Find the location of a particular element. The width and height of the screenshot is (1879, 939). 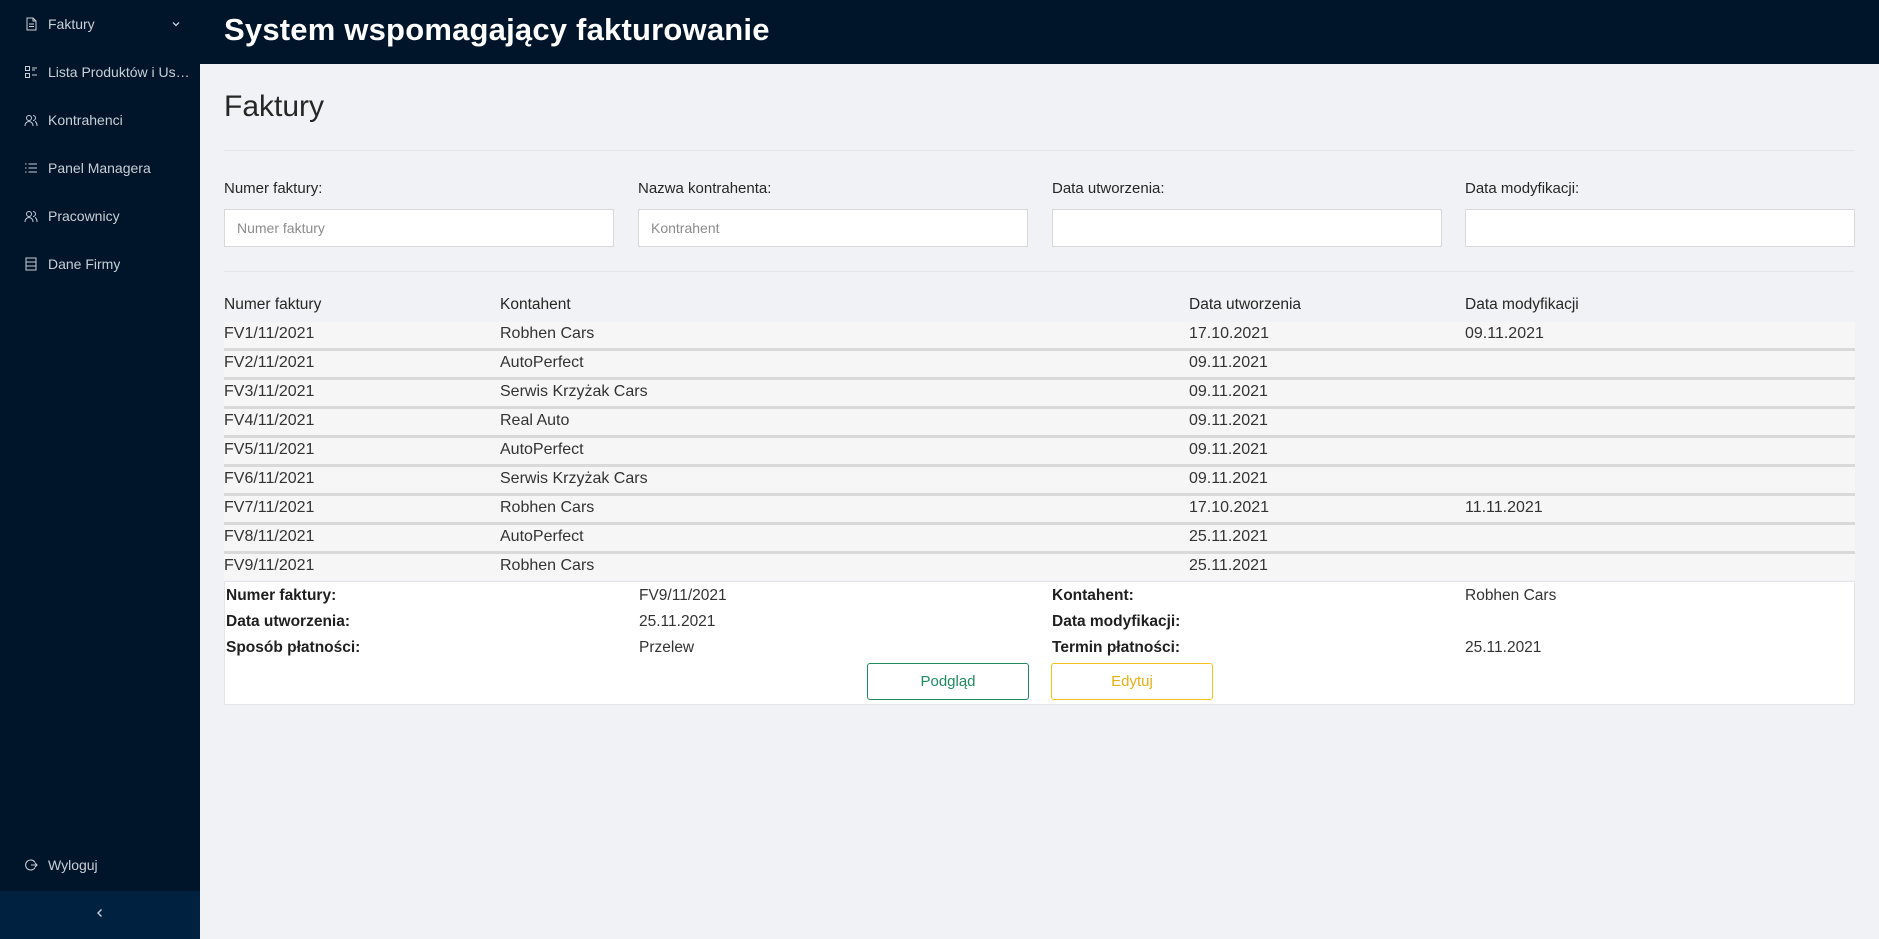

sidebar-item-faktury: Faktury is located at coordinates (100, 24).